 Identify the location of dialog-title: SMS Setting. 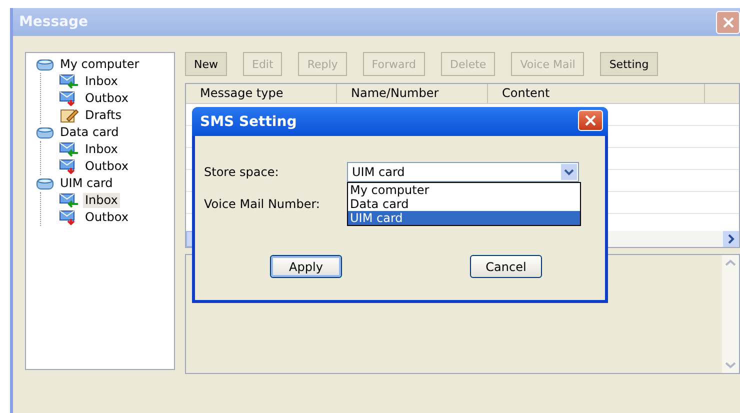
(248, 122).